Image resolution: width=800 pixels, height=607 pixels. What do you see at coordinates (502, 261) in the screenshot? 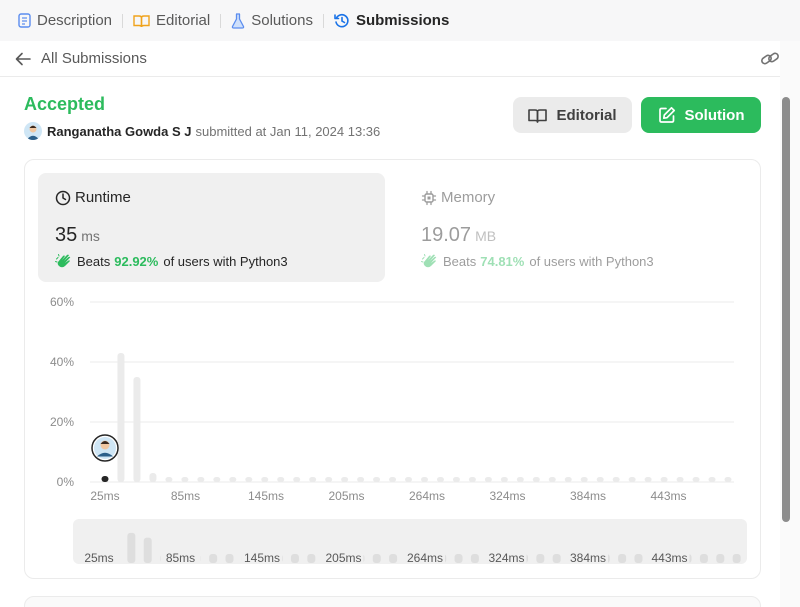
I see `memory-beats-percent: 74.81%` at bounding box center [502, 261].